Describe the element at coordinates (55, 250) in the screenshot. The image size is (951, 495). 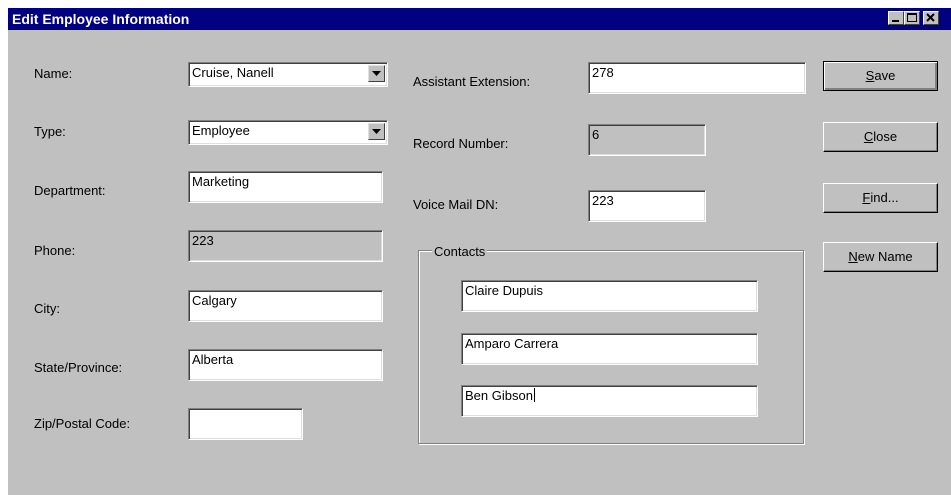
I see `phone-label: Phone:` at that location.